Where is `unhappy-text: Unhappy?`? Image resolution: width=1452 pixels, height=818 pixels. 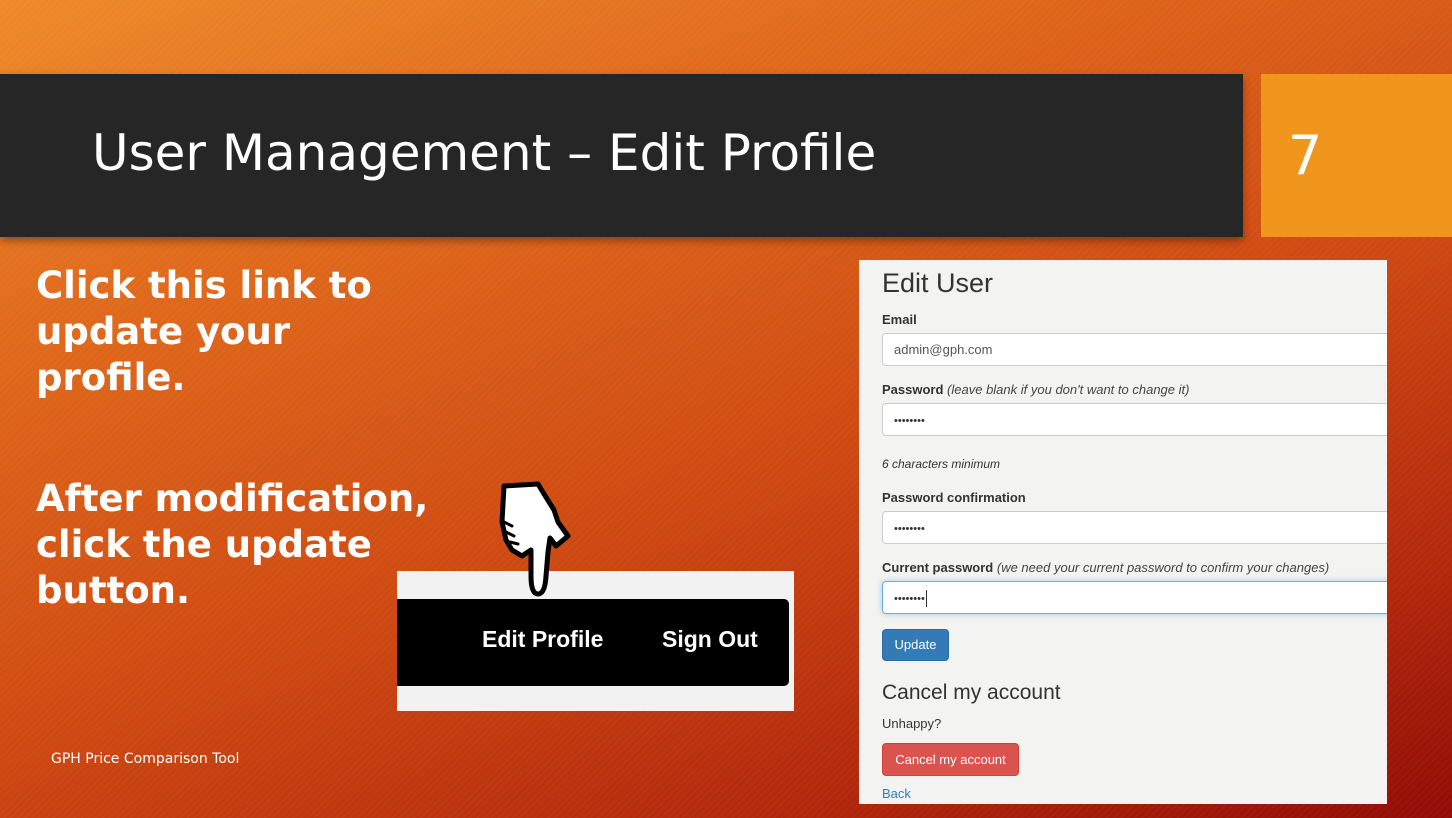 unhappy-text: Unhappy? is located at coordinates (912, 723).